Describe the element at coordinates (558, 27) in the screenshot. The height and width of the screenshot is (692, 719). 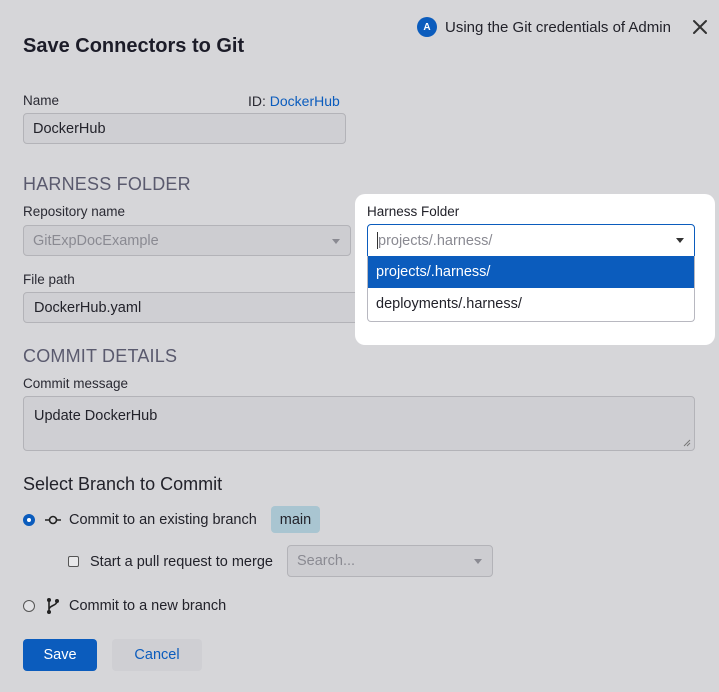
I see `credentials-text: Using the Git credentials of Admin` at that location.